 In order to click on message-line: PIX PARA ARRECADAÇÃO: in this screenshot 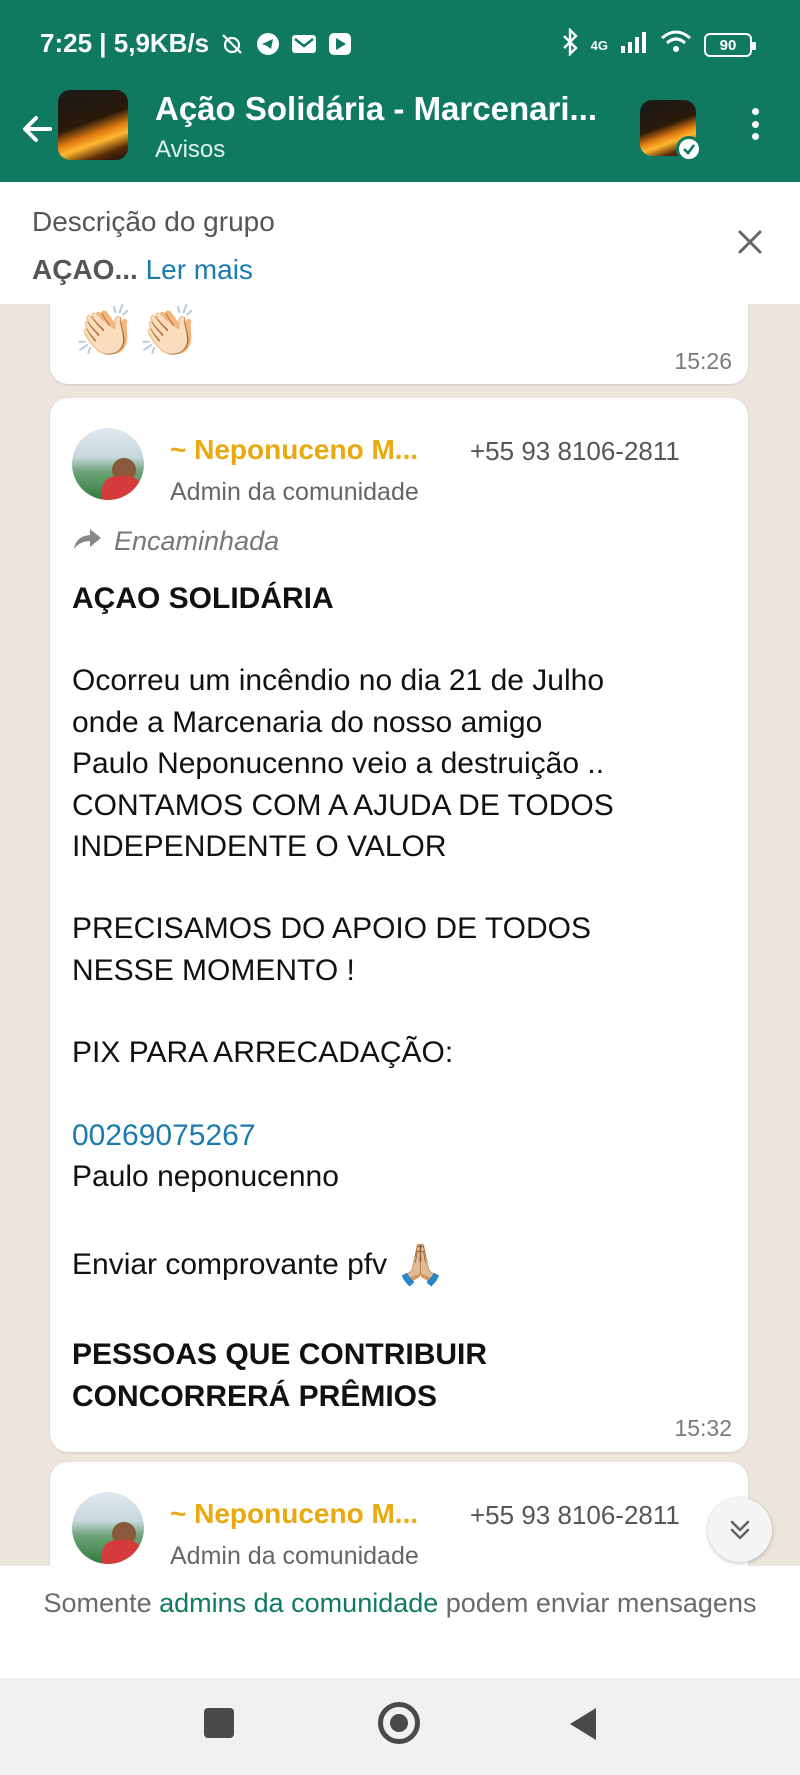, I will do `click(263, 1053)`.